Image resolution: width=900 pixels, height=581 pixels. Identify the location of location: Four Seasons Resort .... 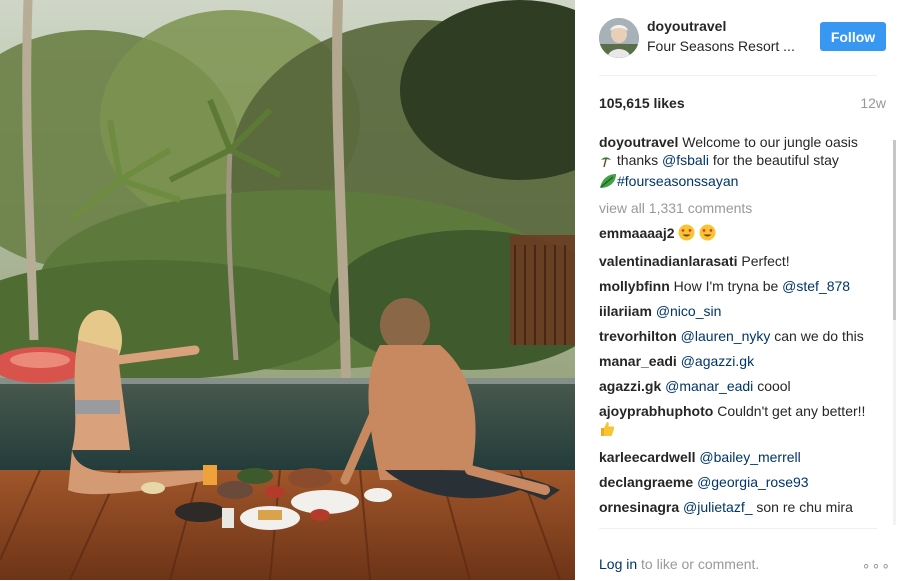
(721, 46).